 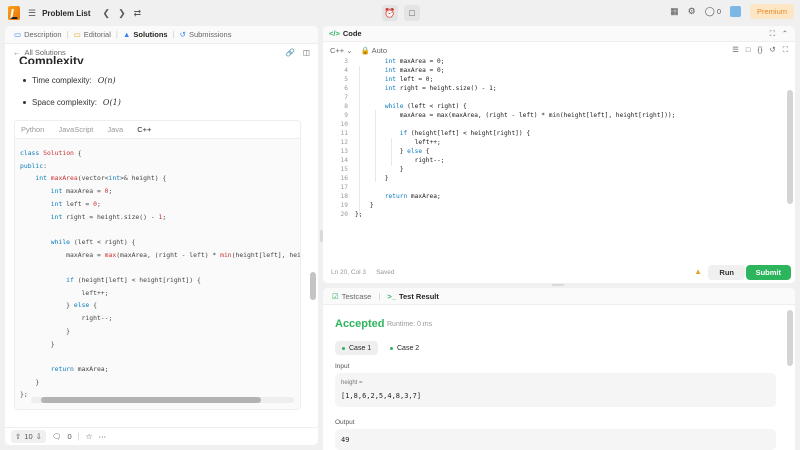 What do you see at coordinates (344, 133) in the screenshot?
I see `line-number: 11` at bounding box center [344, 133].